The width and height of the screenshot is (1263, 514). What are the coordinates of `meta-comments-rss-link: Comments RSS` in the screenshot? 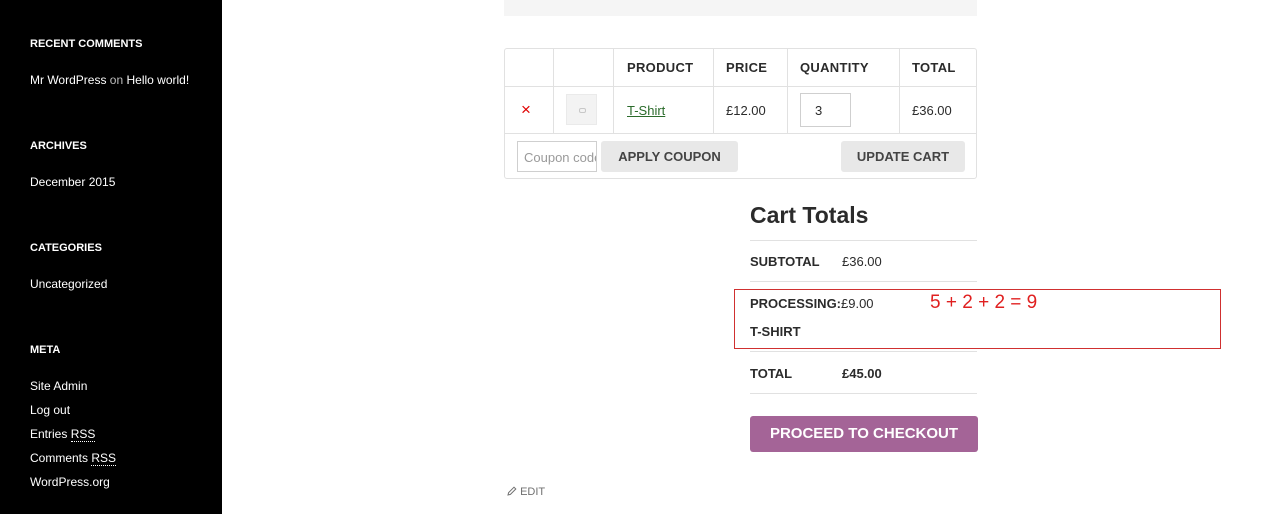 It's located at (73, 458).